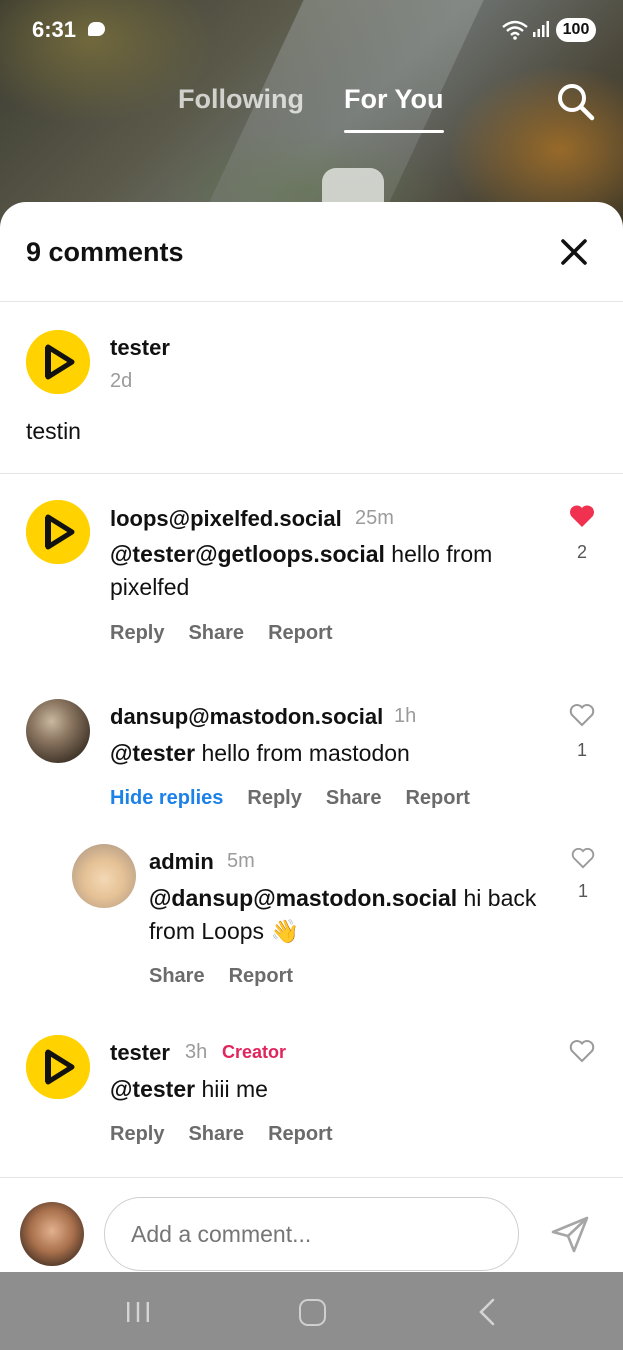 This screenshot has width=623, height=1350. What do you see at coordinates (405, 716) in the screenshot?
I see `comment-time: 1h` at bounding box center [405, 716].